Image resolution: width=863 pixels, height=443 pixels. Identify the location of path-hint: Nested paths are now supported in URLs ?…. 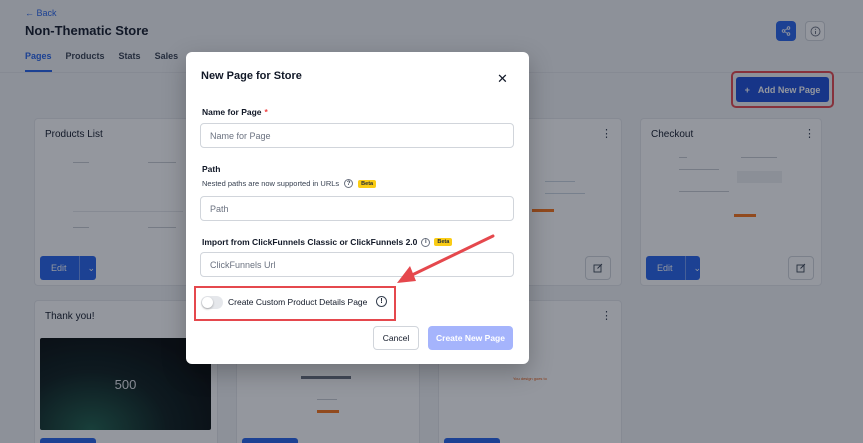
(289, 183).